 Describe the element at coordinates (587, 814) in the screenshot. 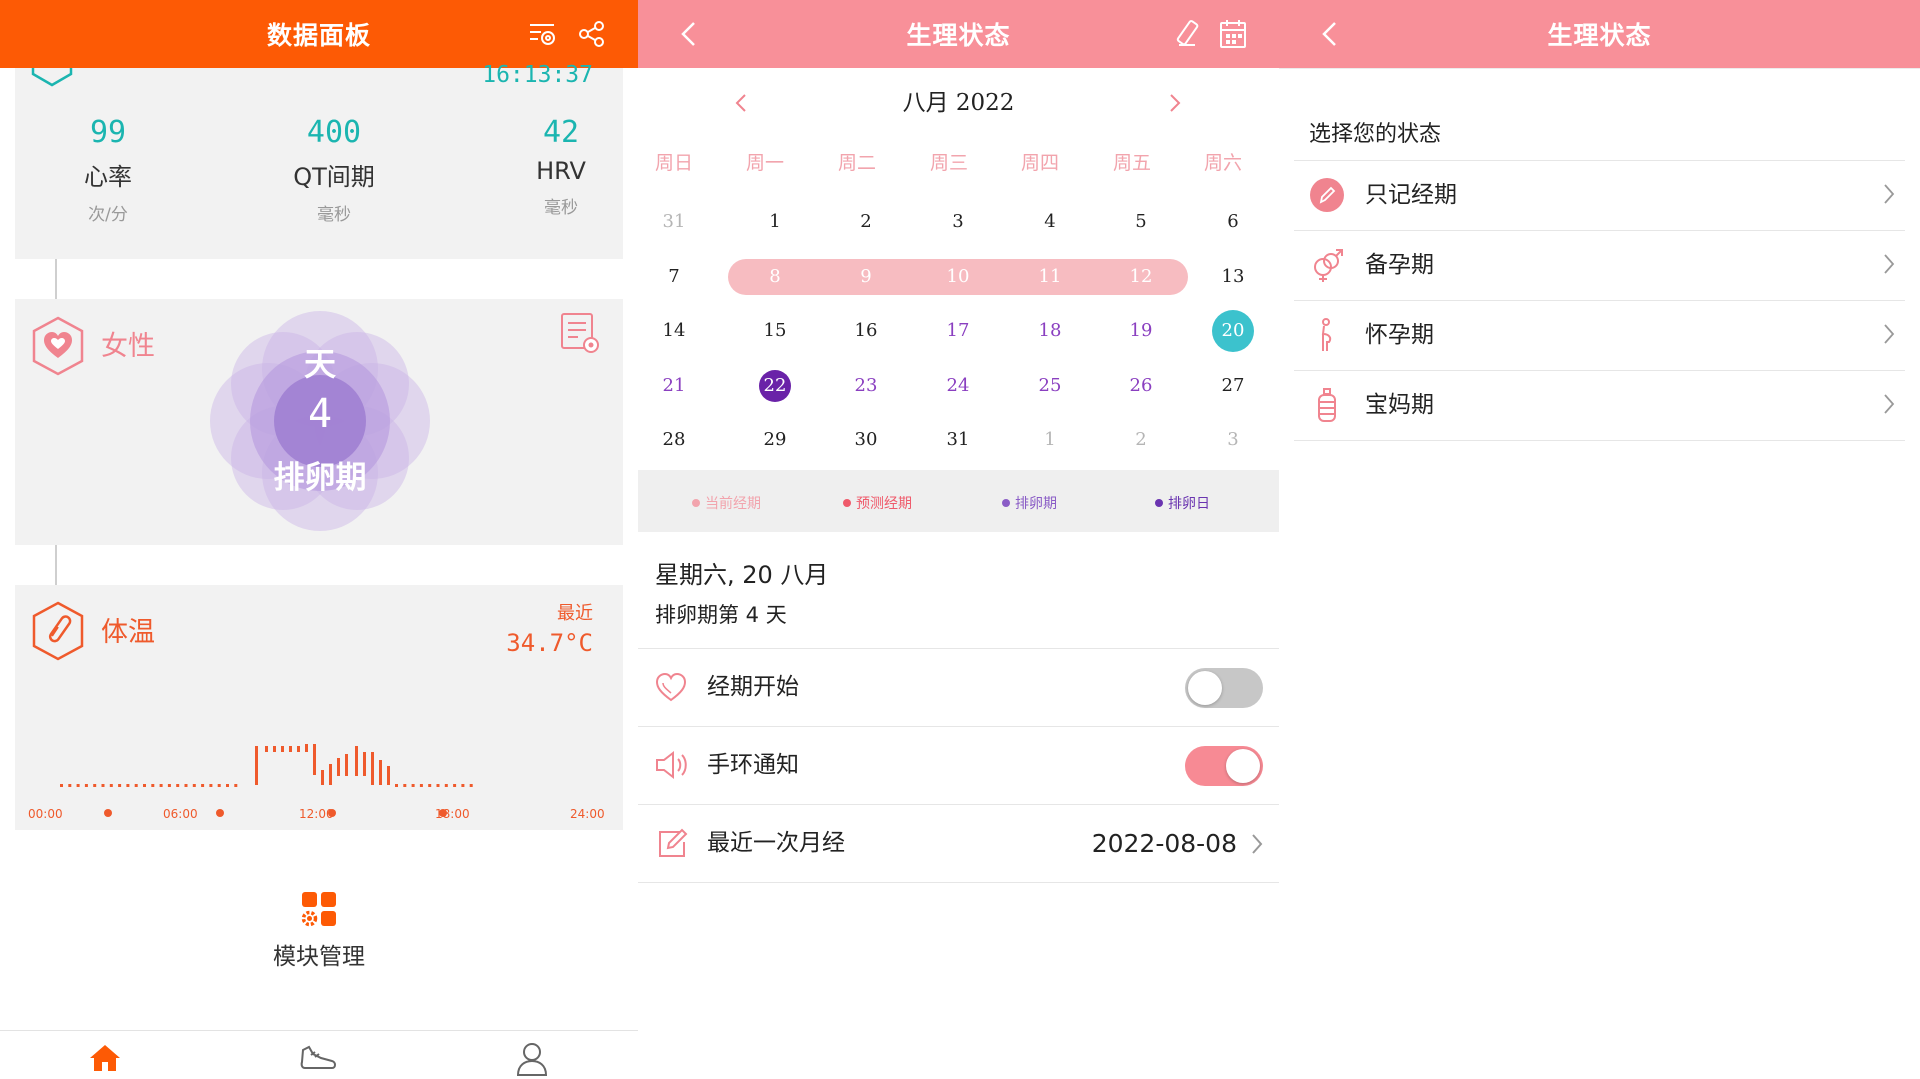

I see `time-tick-4: 24:00` at that location.